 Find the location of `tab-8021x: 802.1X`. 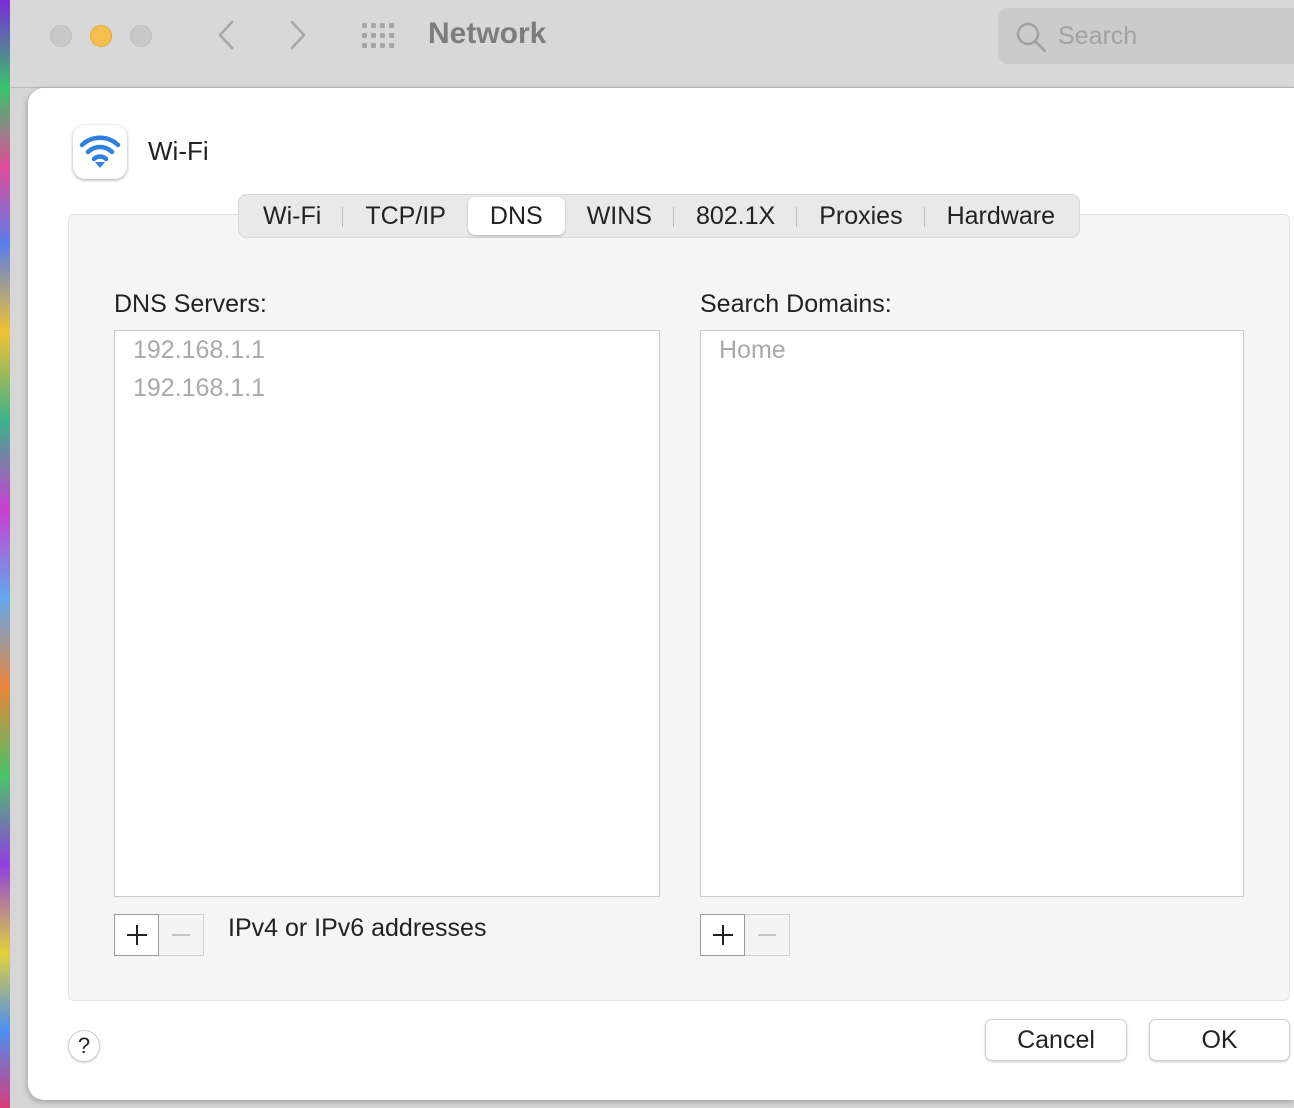

tab-8021x: 802.1X is located at coordinates (736, 216).